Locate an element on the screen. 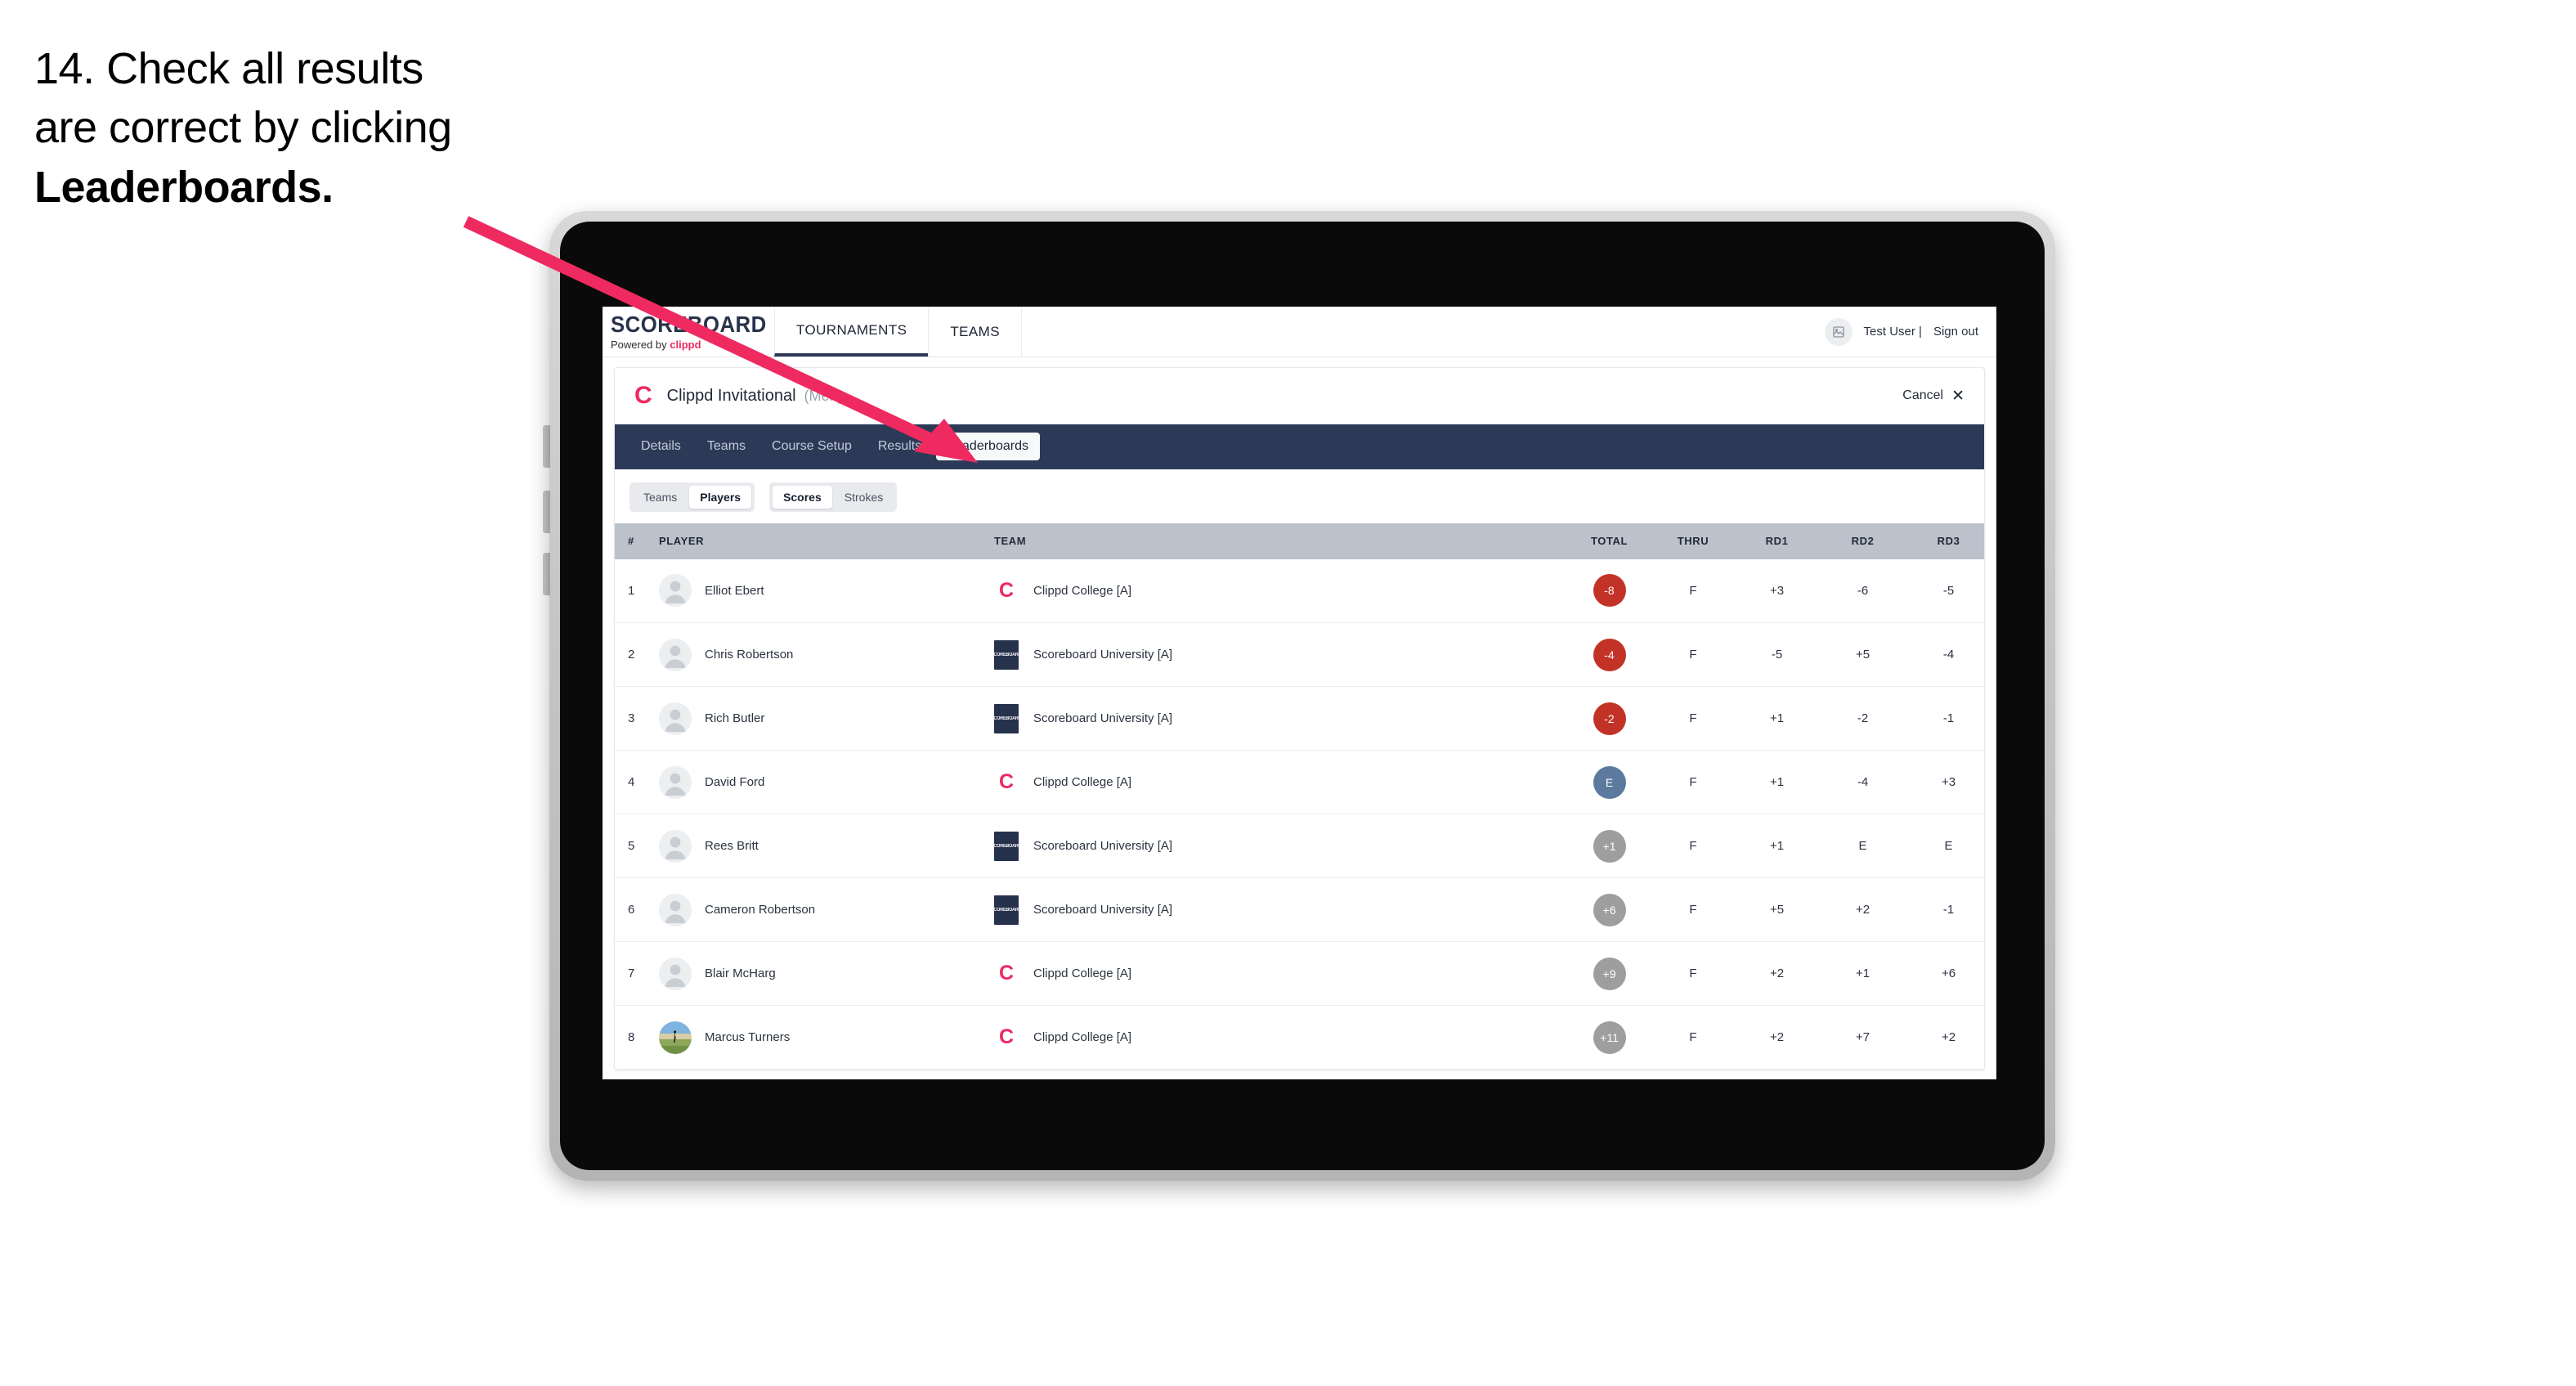  clippd-c-icon: C is located at coordinates (643, 396).